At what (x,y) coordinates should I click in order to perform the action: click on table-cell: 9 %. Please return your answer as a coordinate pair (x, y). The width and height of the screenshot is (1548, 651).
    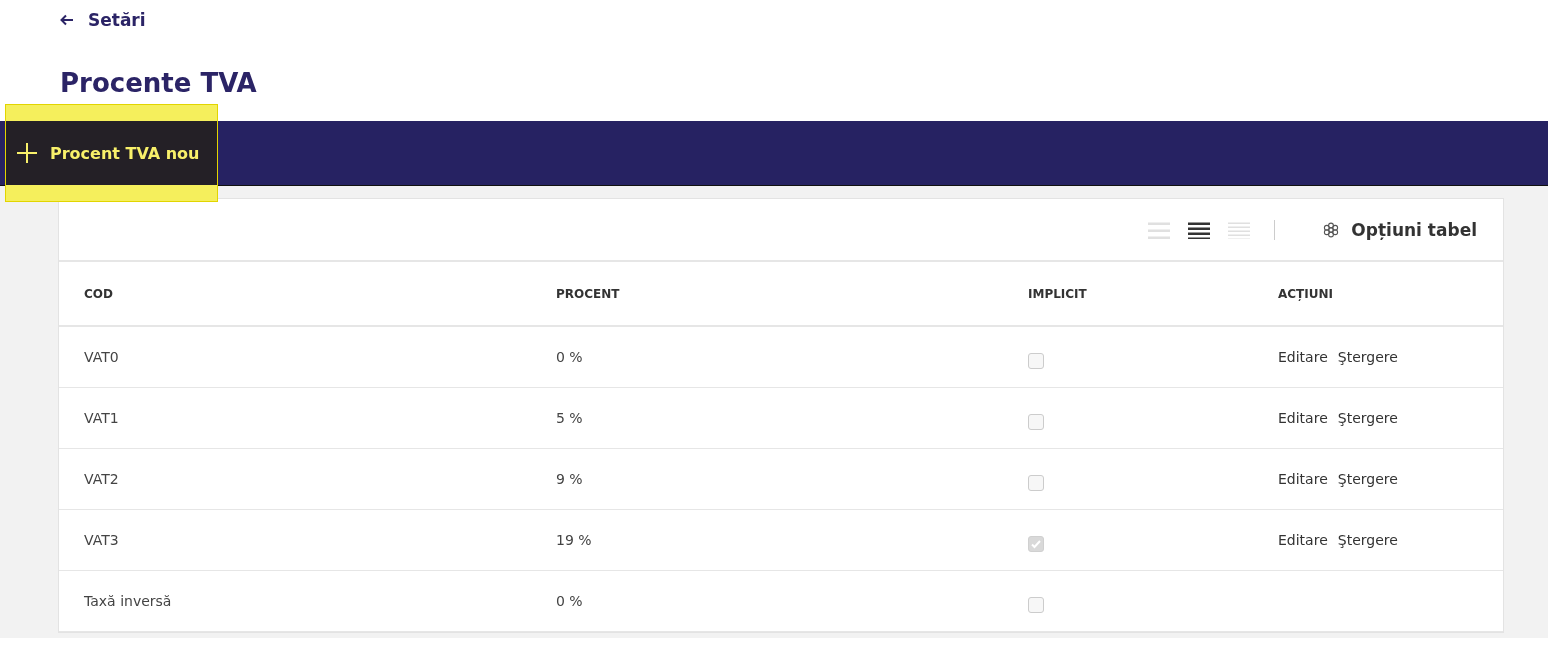
    Looking at the image, I should click on (767, 479).